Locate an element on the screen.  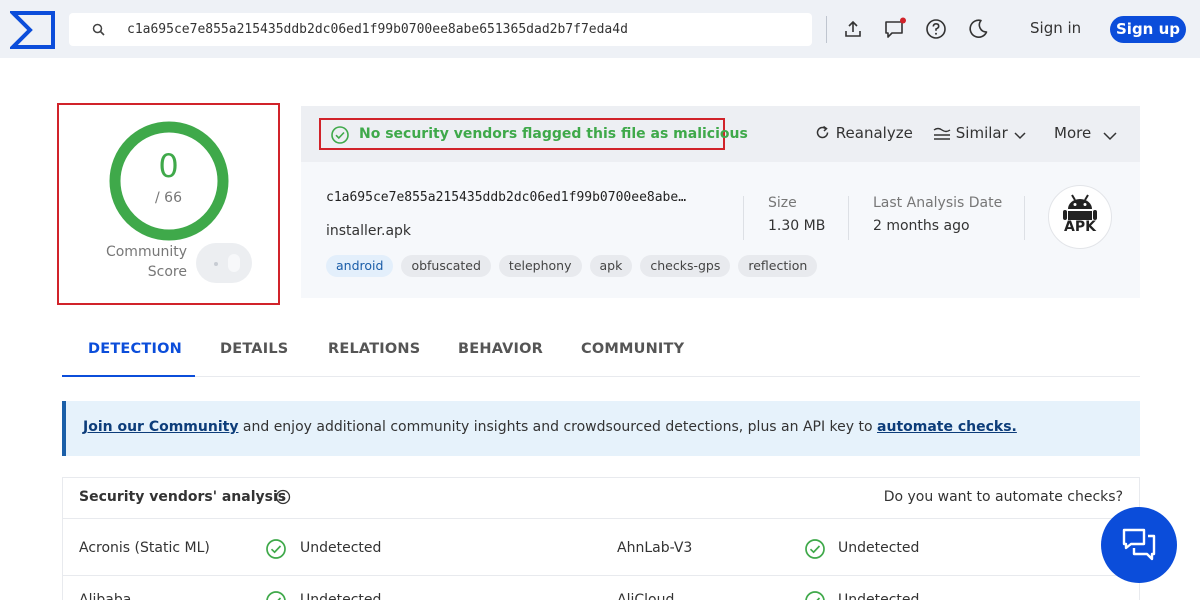
virustotal-logo-icon is located at coordinates (33, 30).